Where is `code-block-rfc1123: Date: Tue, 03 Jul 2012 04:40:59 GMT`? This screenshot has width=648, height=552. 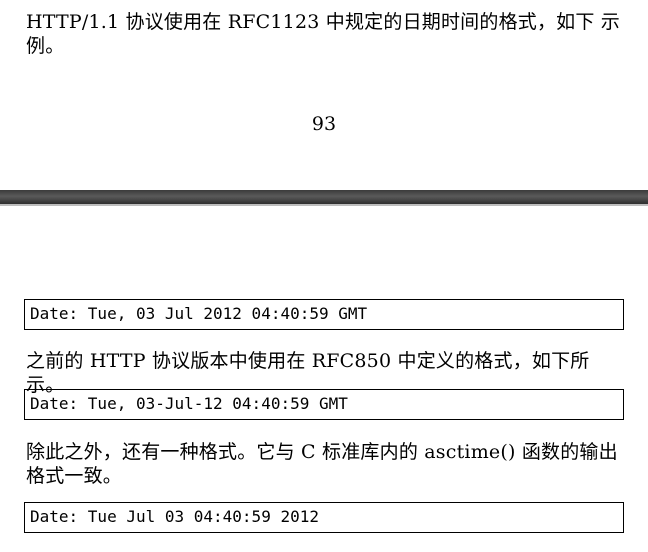
code-block-rfc1123: Date: Tue, 03 Jul 2012 04:40:59 GMT is located at coordinates (324, 314).